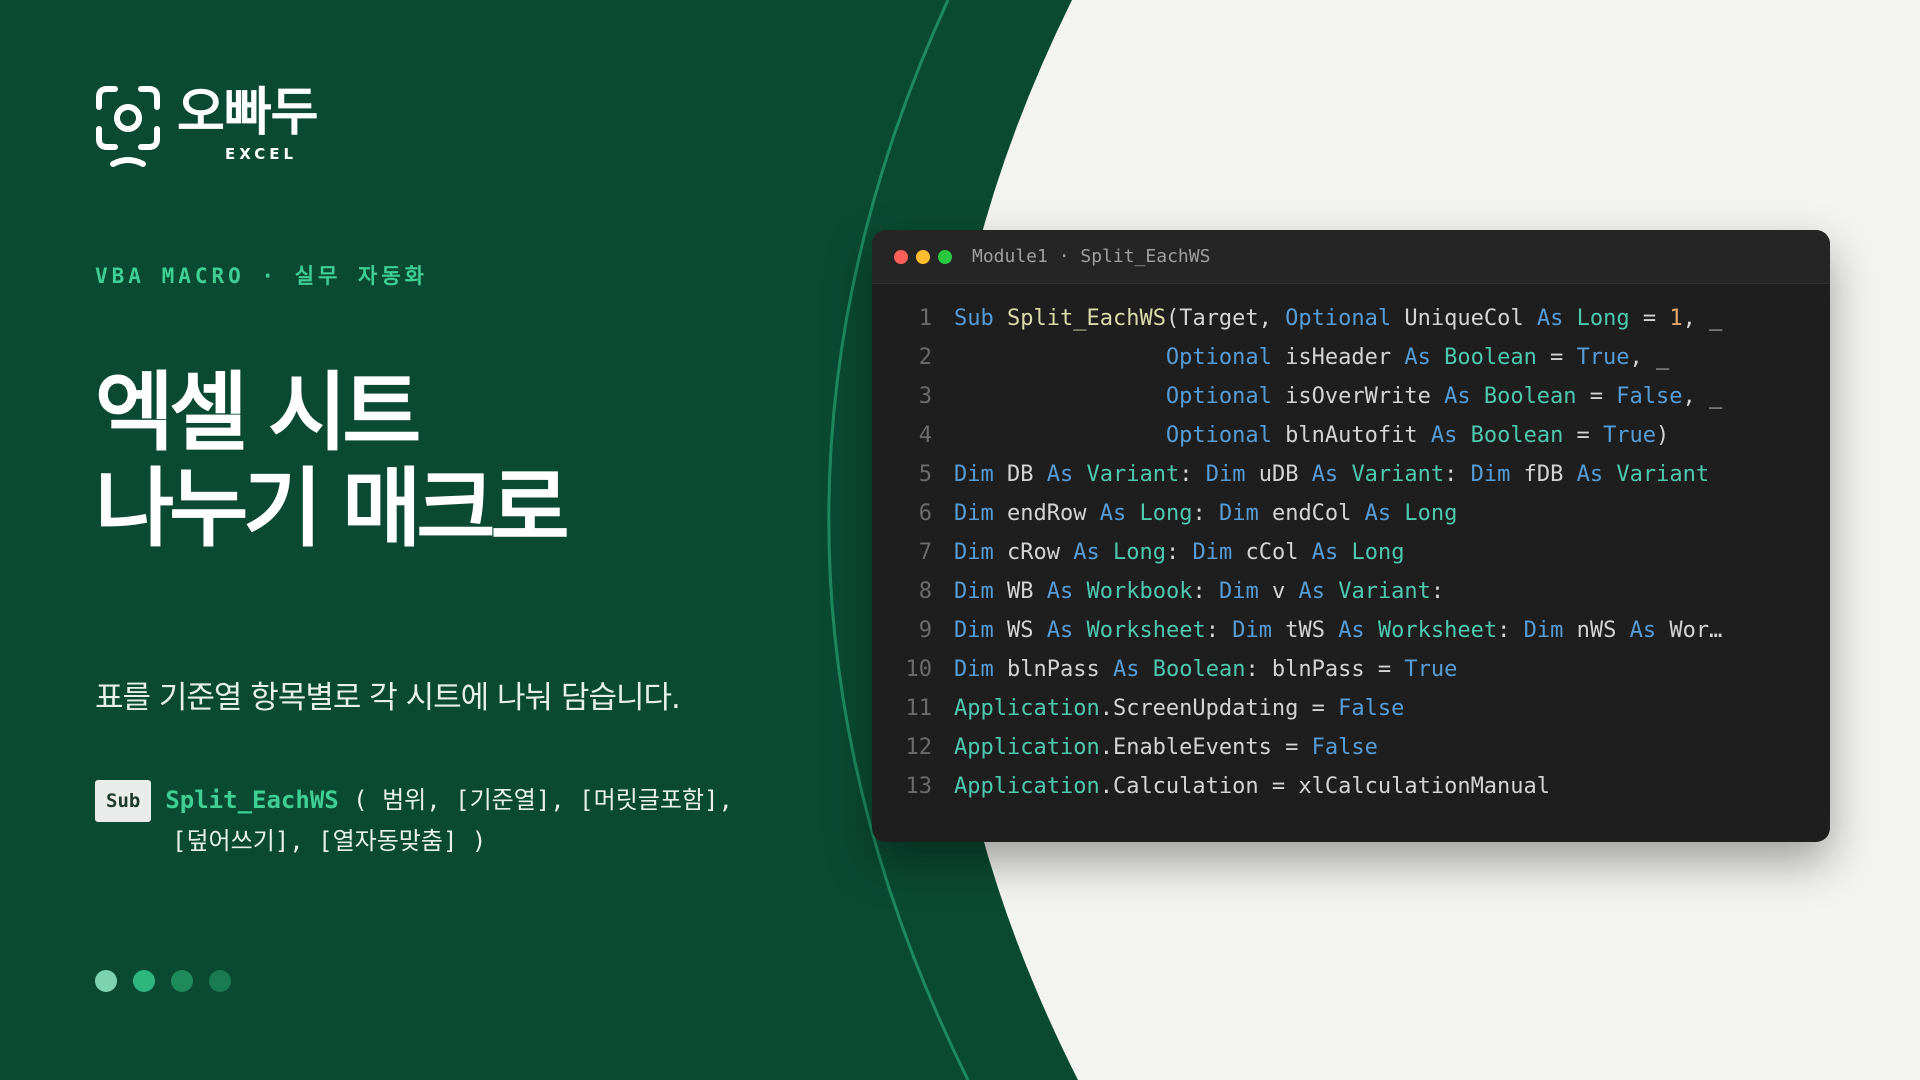 The width and height of the screenshot is (1920, 1080). What do you see at coordinates (1311, 513) in the screenshot?
I see `code-token: endCol` at bounding box center [1311, 513].